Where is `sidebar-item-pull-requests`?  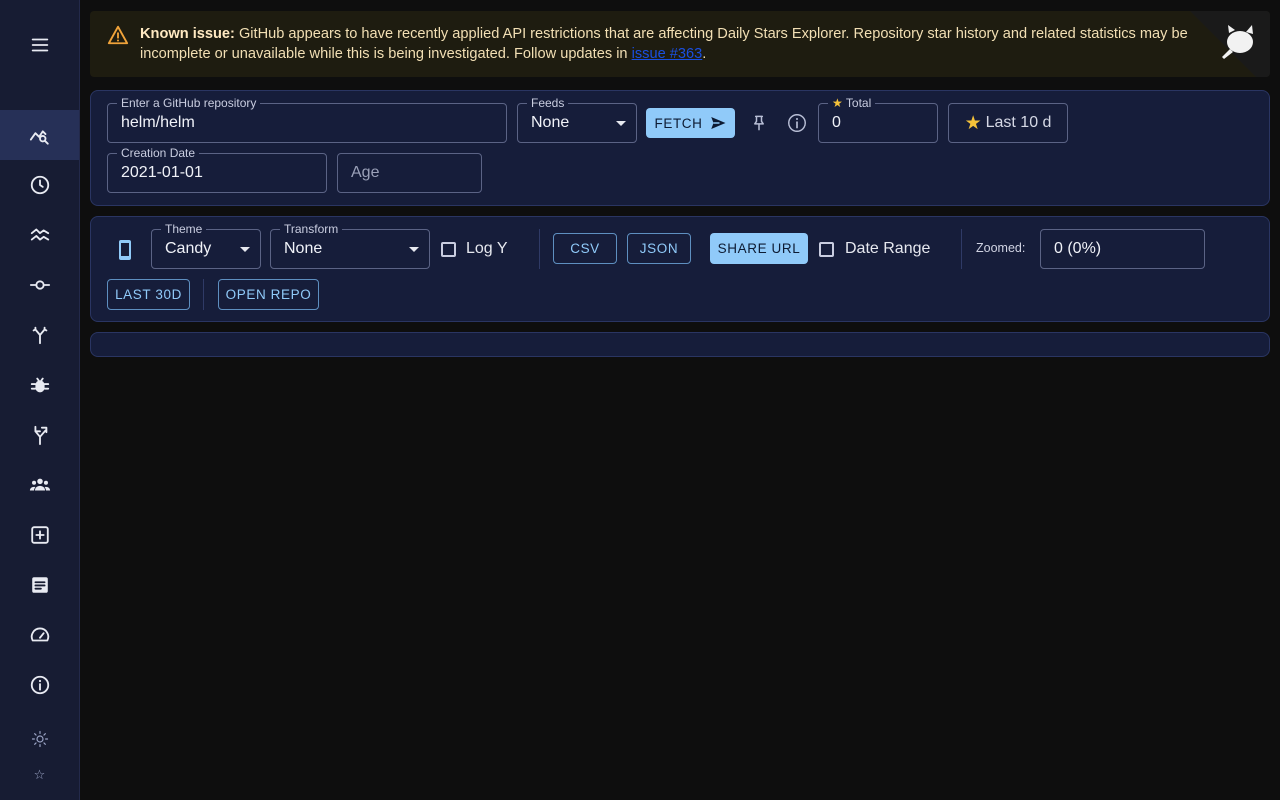
sidebar-item-pull-requests is located at coordinates (39, 335).